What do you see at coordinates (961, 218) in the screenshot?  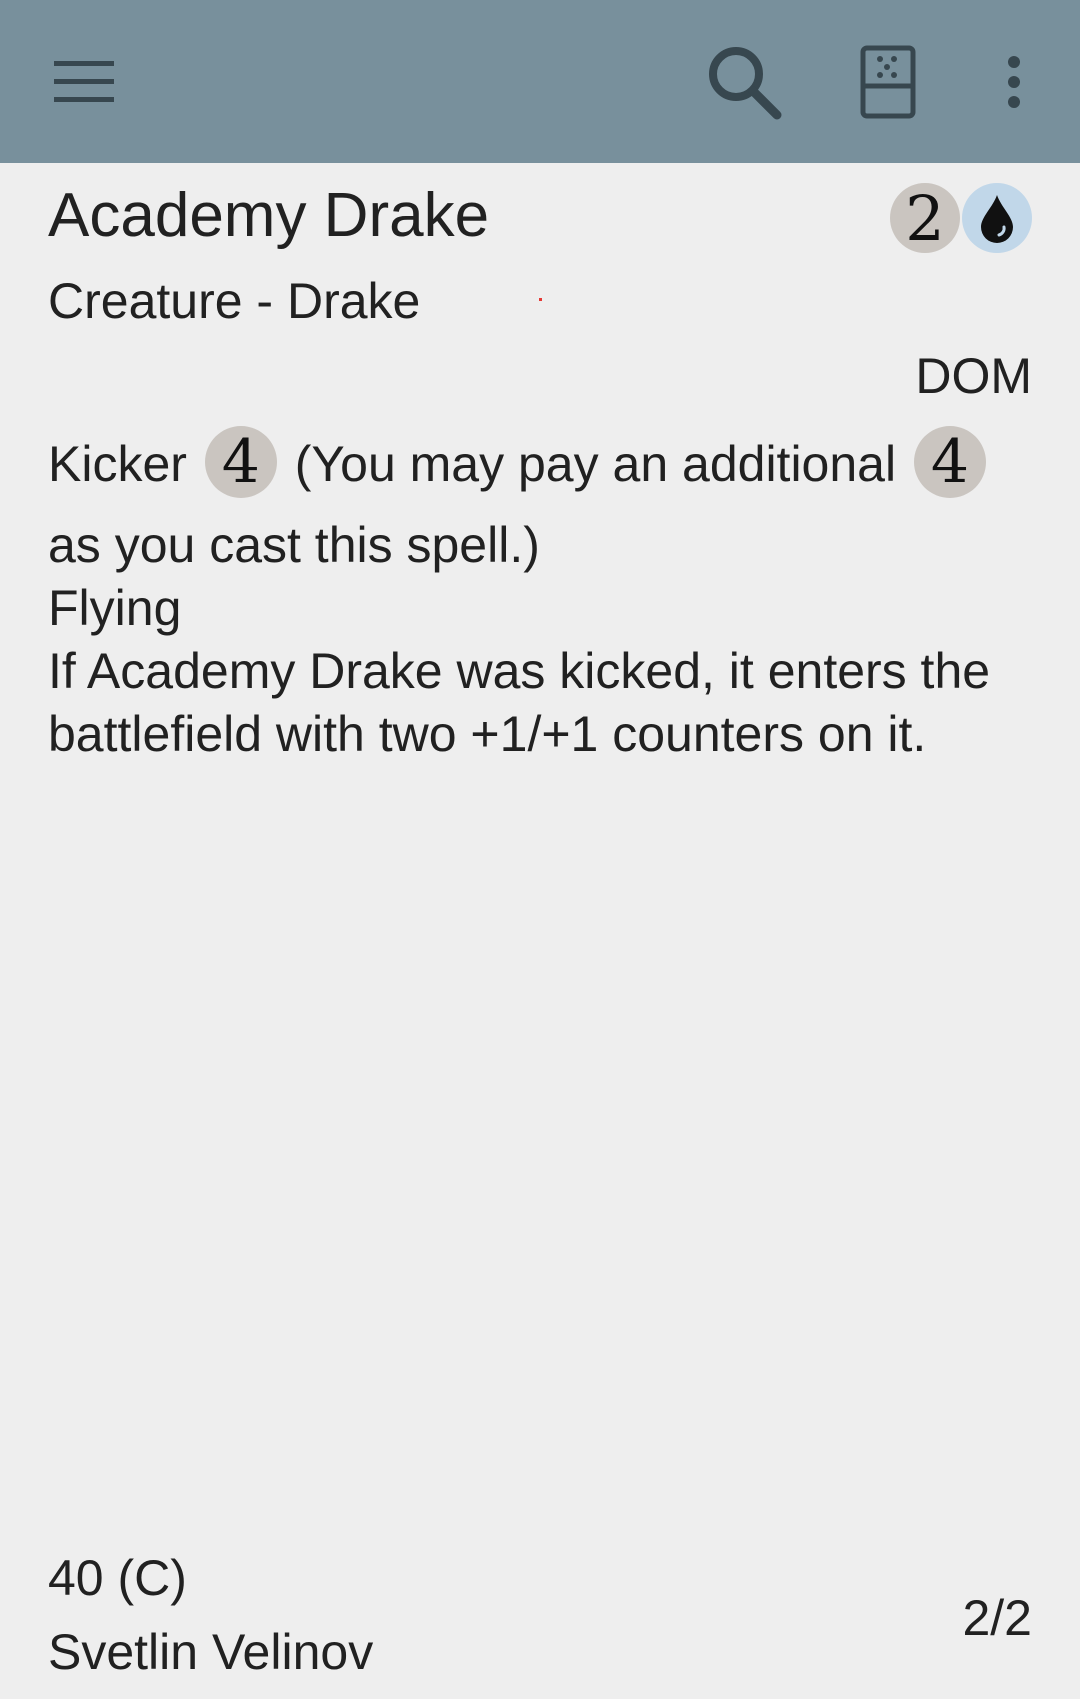 I see `mana-cost: 2` at bounding box center [961, 218].